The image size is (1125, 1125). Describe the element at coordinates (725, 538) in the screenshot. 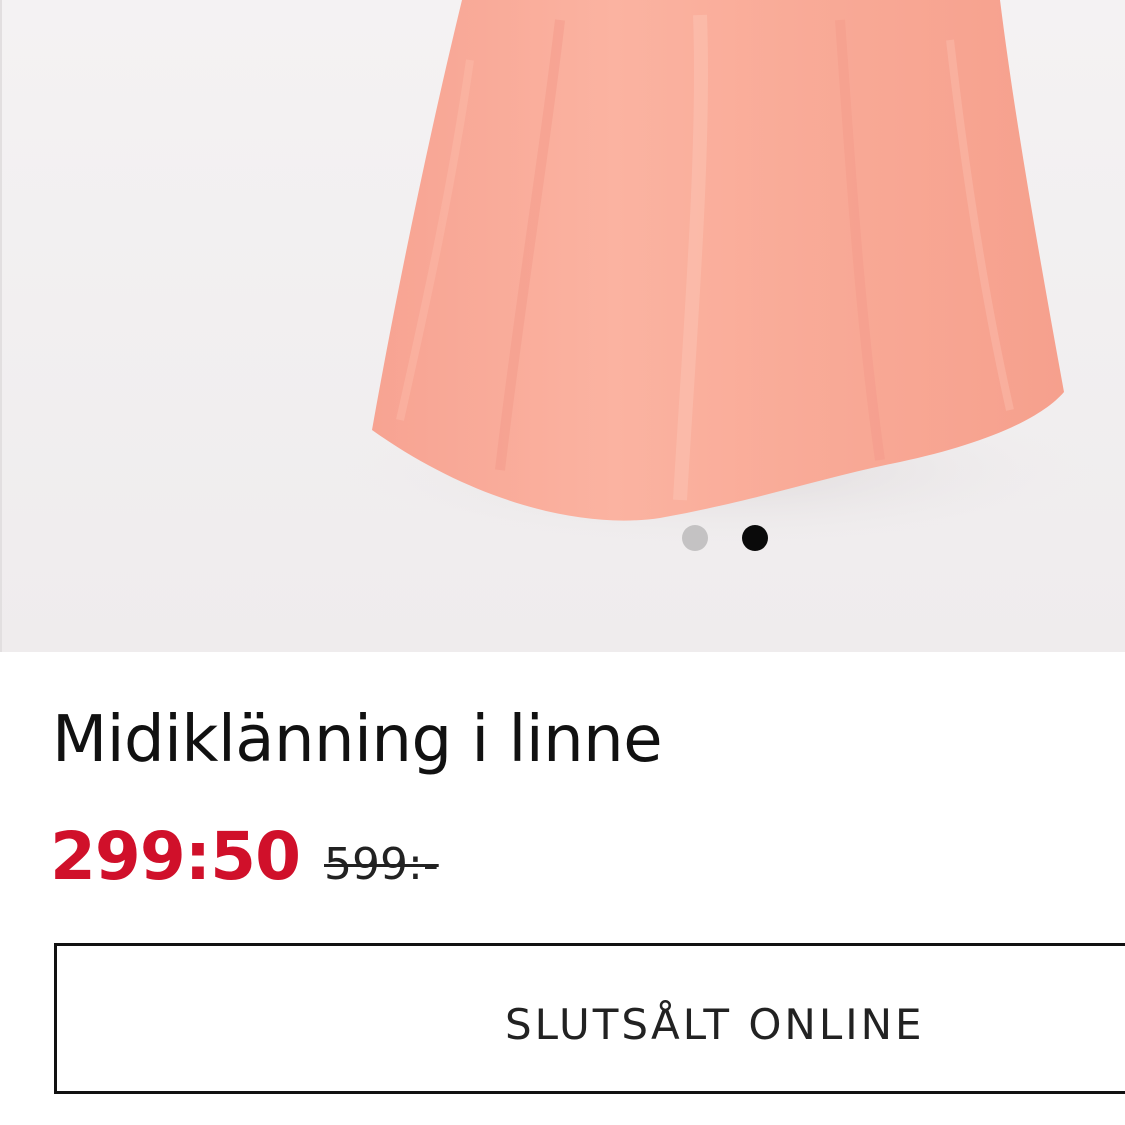

I see `carousel-dots` at that location.